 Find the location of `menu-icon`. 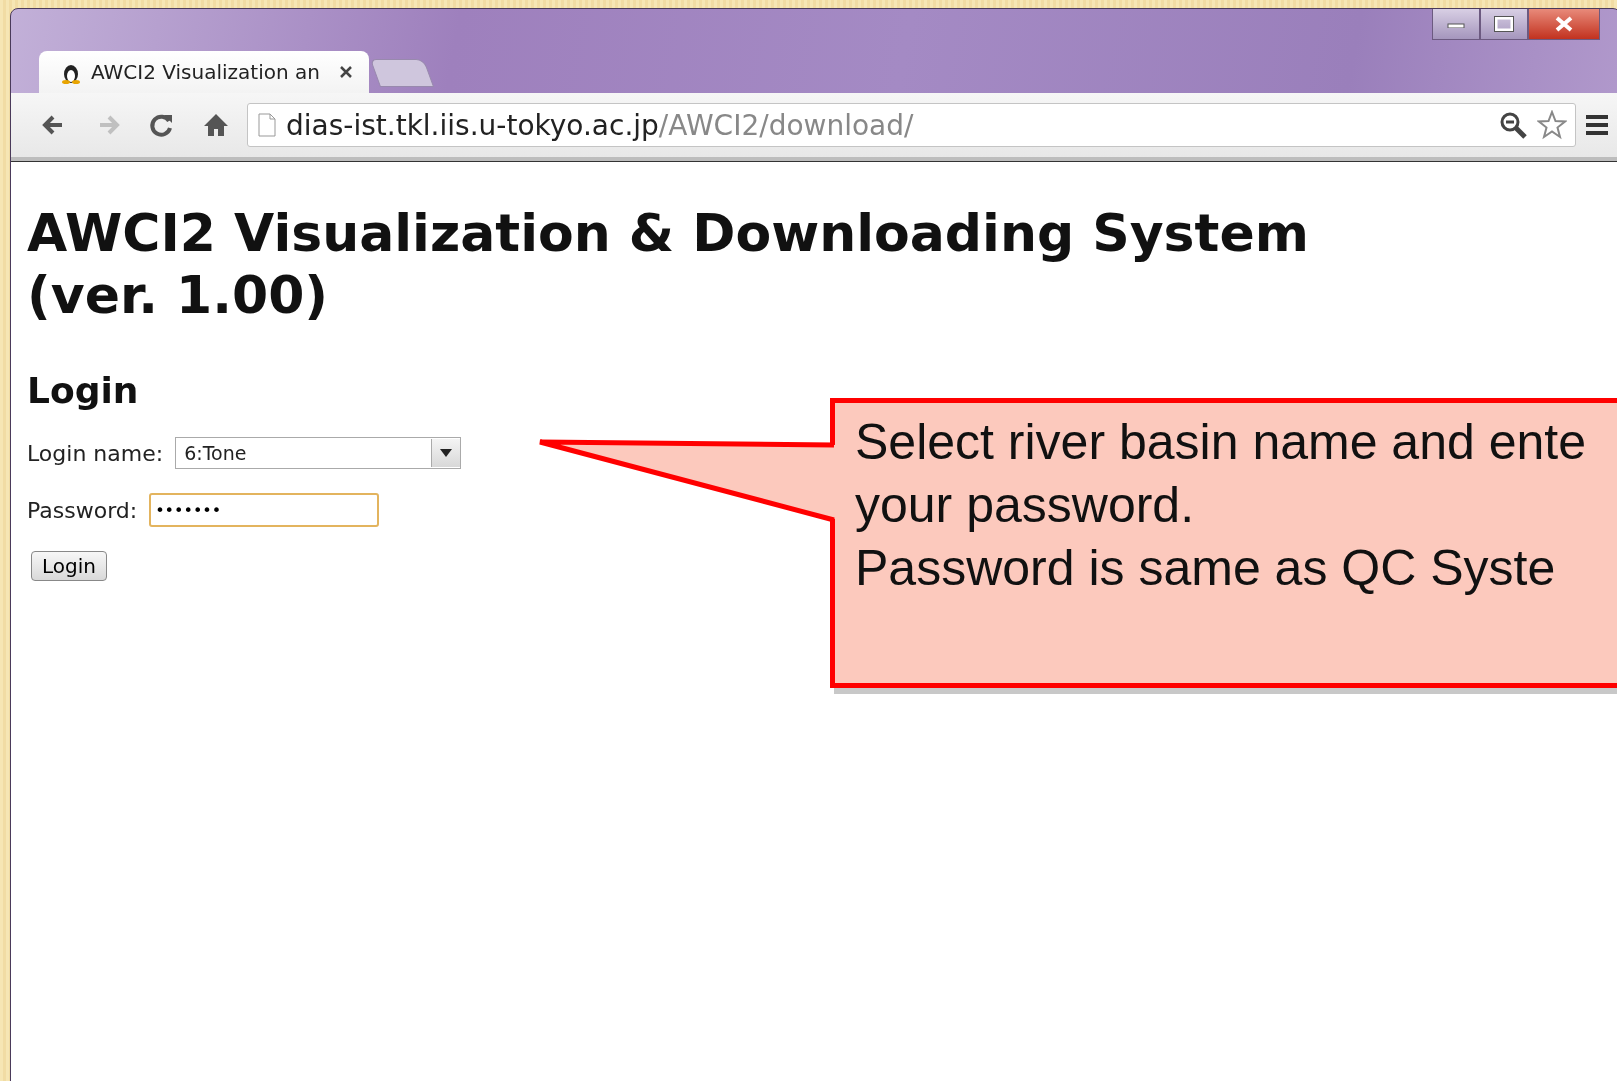

menu-icon is located at coordinates (1597, 125).